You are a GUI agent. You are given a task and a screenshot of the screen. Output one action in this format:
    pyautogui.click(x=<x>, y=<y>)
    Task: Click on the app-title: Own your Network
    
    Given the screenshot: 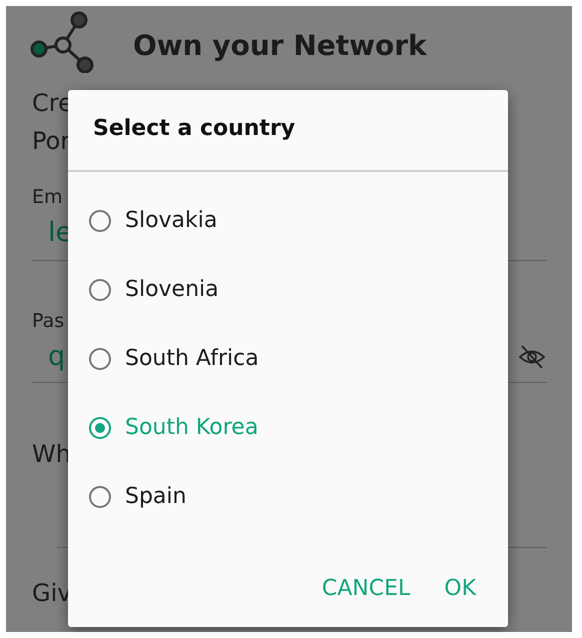 What is the action you would take?
    pyautogui.click(x=280, y=45)
    